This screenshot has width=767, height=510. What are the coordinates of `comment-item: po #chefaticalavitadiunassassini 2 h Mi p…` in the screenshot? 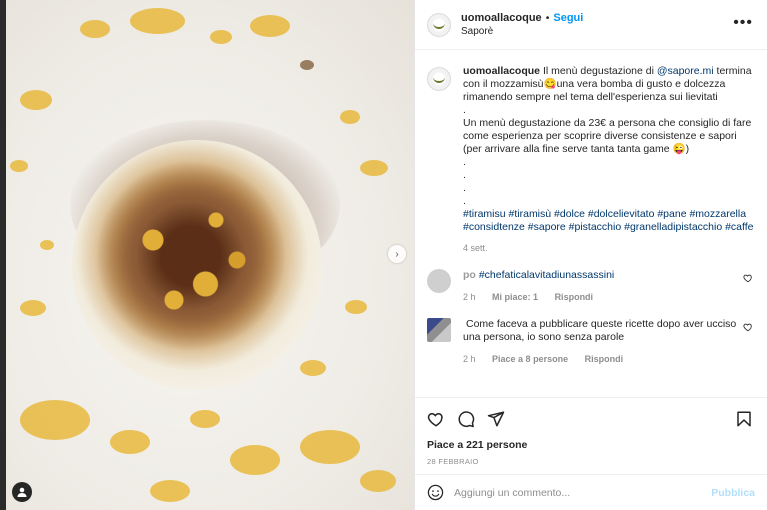 It's located at (591, 286).